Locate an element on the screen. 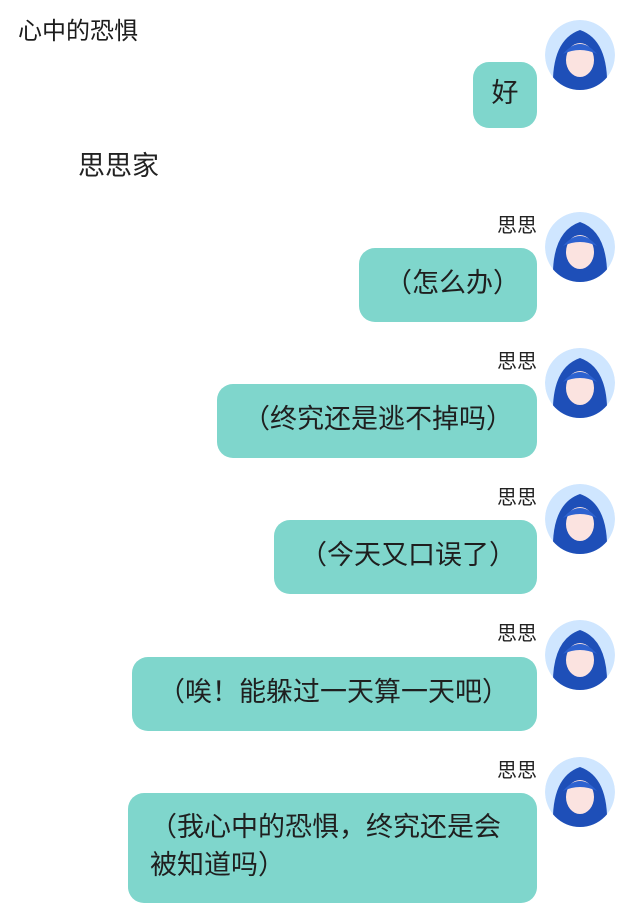 The height and width of the screenshot is (917, 640). group-name: 思思家 is located at coordinates (118, 166).